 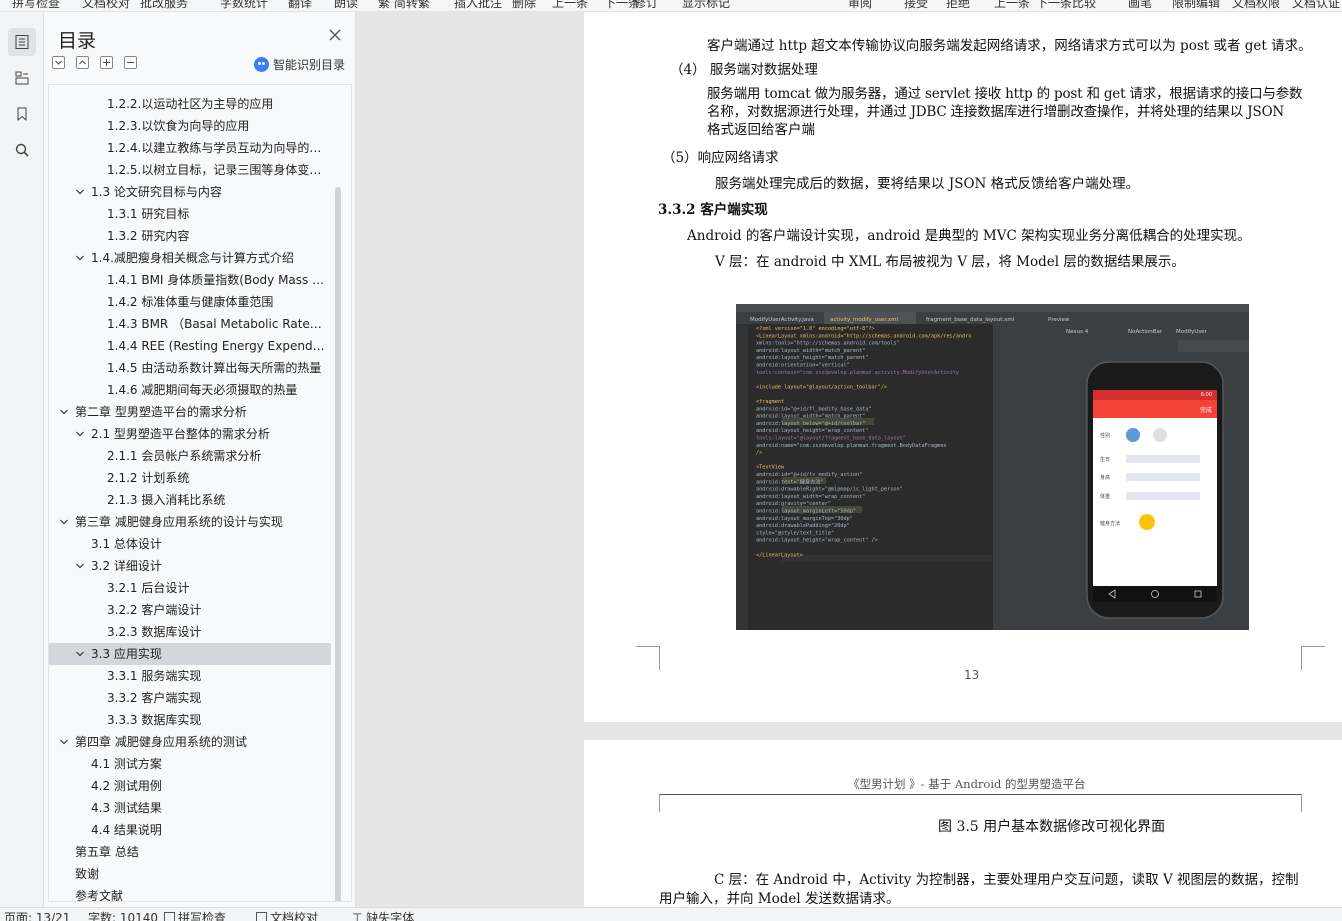 What do you see at coordinates (190, 412) in the screenshot?
I see `toc-item: 第二章 型男塑造平台的需求分析` at bounding box center [190, 412].